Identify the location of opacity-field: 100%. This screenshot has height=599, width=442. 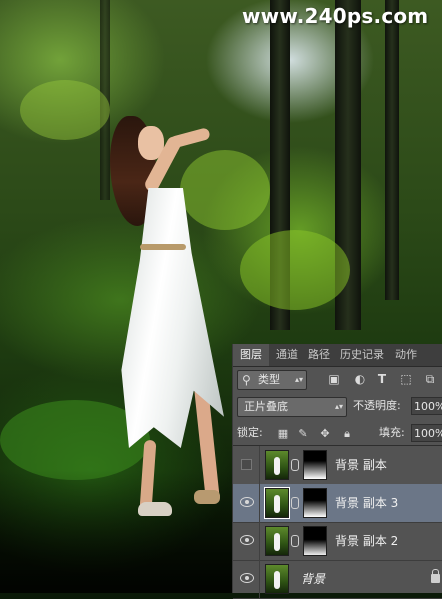
(426, 406).